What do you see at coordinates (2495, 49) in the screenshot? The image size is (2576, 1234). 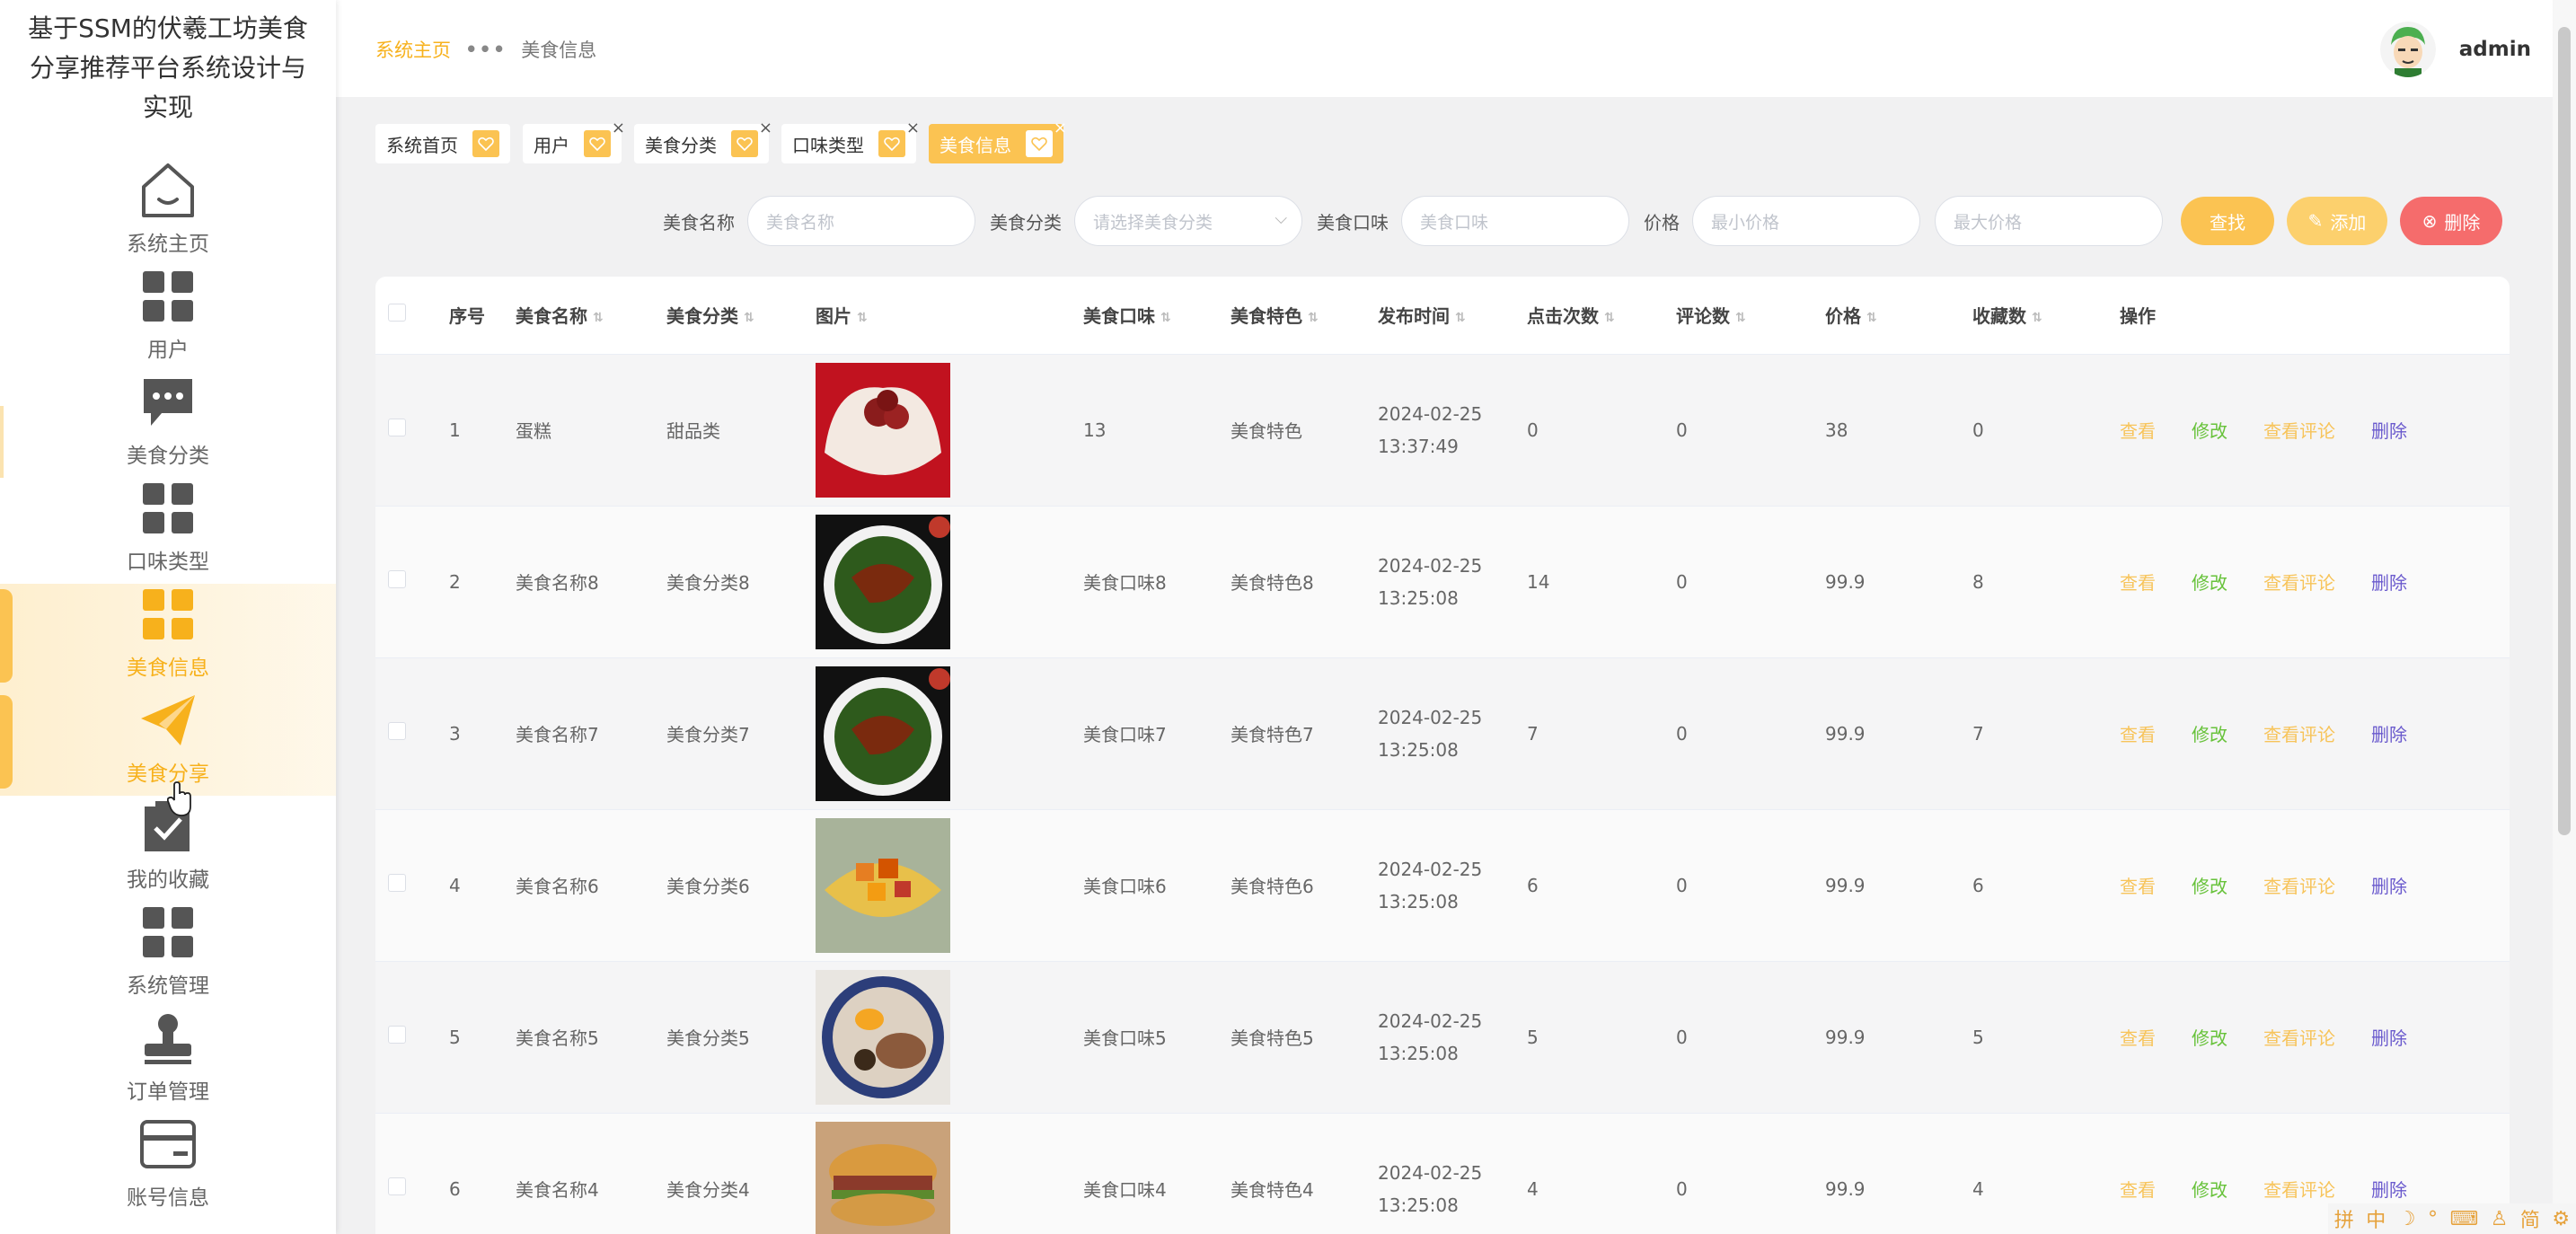 I see `username: admin` at bounding box center [2495, 49].